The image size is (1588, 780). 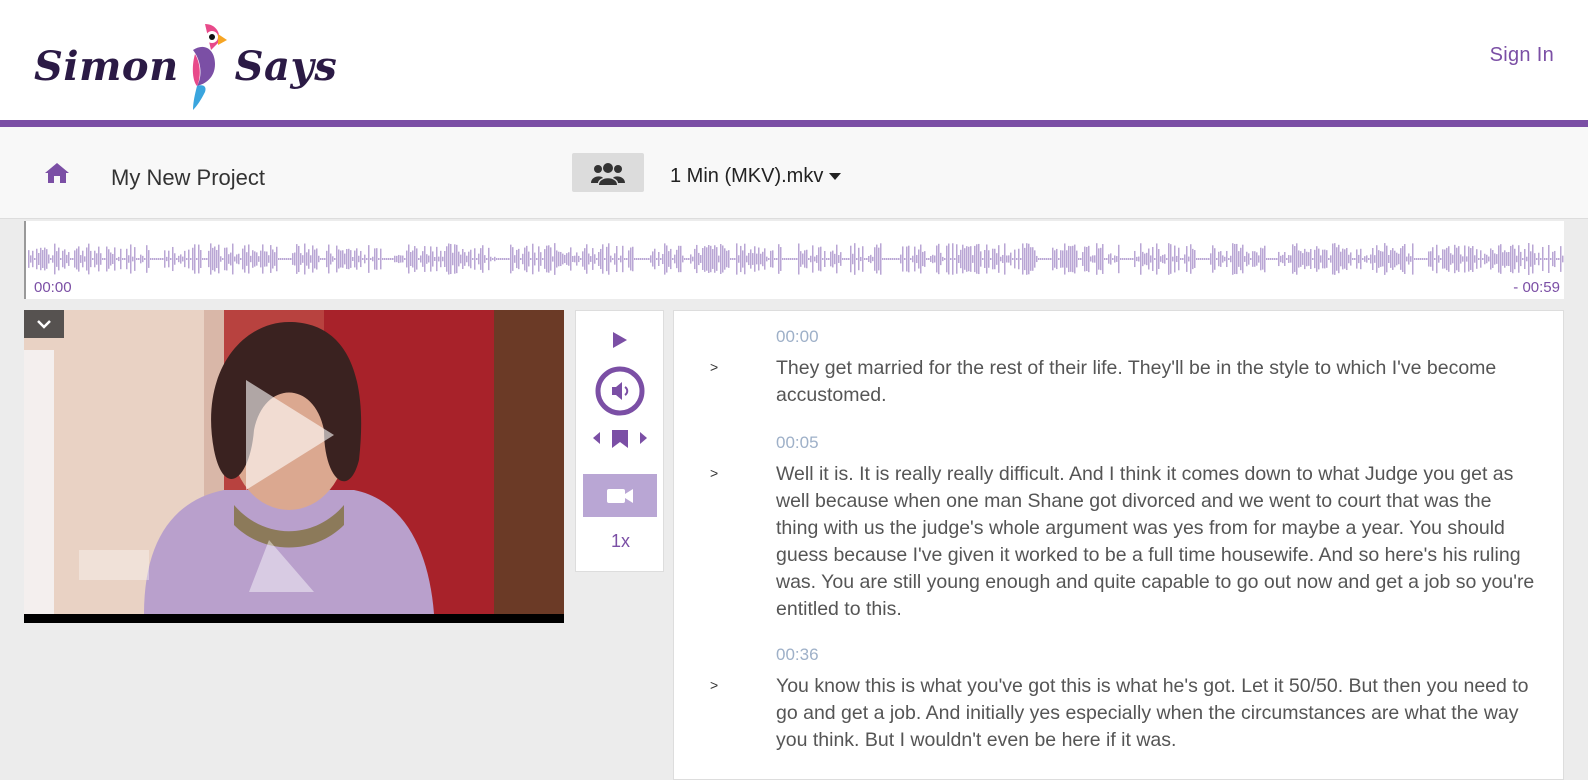 I want to click on logo-word-right: Says, so click(x=286, y=66).